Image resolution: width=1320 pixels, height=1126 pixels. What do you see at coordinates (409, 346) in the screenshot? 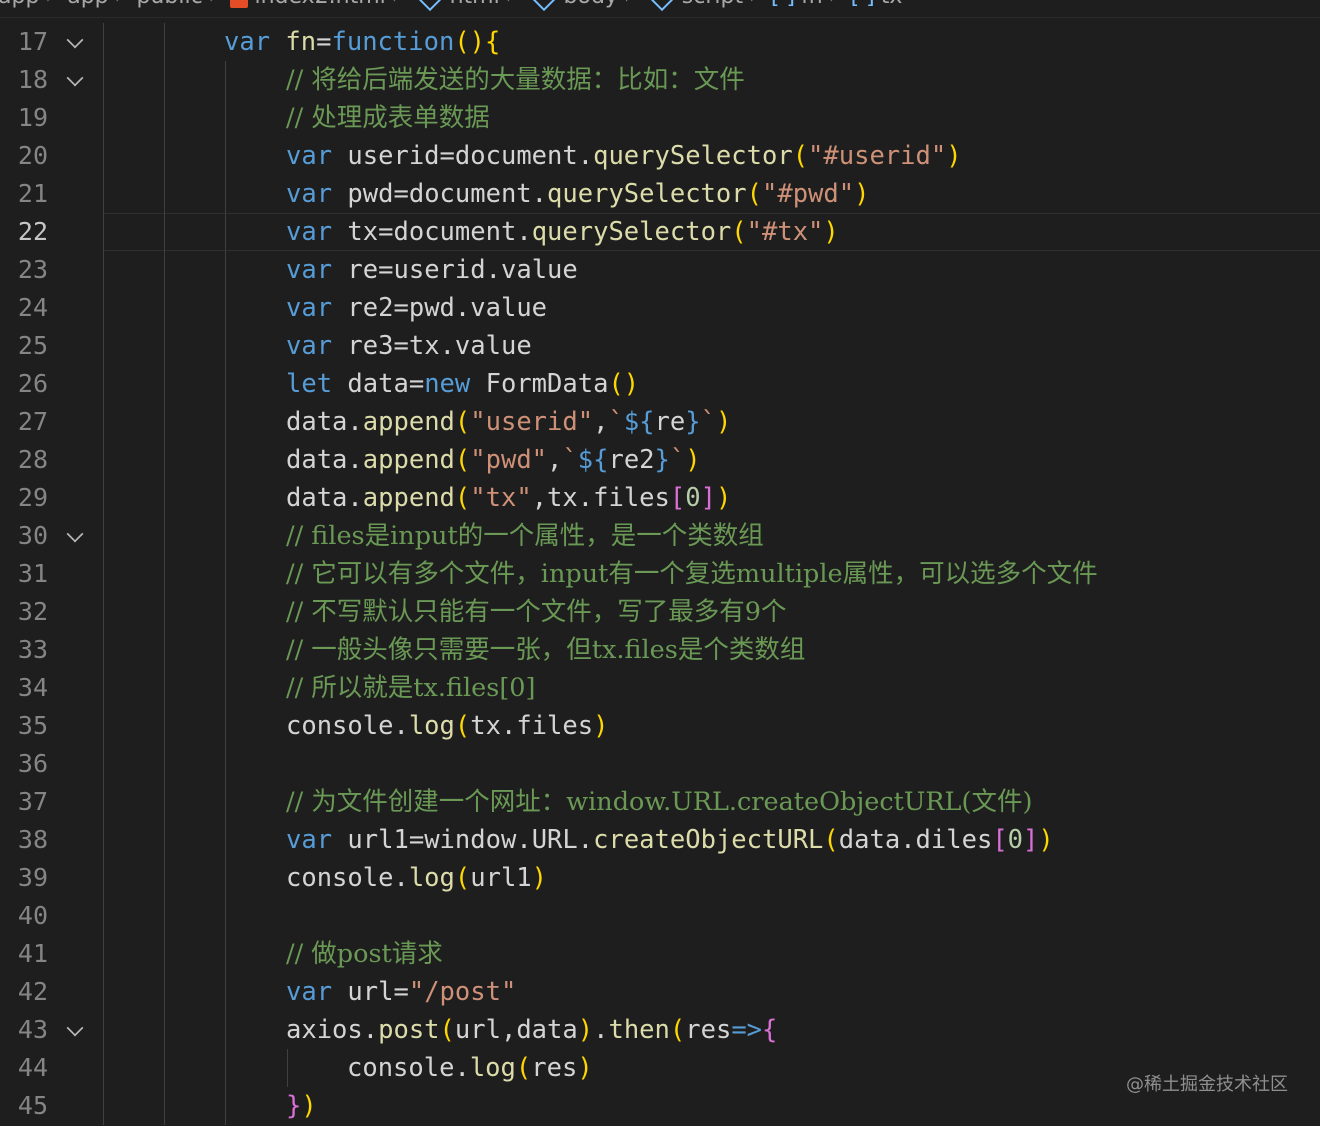
I see `code-text: var re3=tx.value` at bounding box center [409, 346].